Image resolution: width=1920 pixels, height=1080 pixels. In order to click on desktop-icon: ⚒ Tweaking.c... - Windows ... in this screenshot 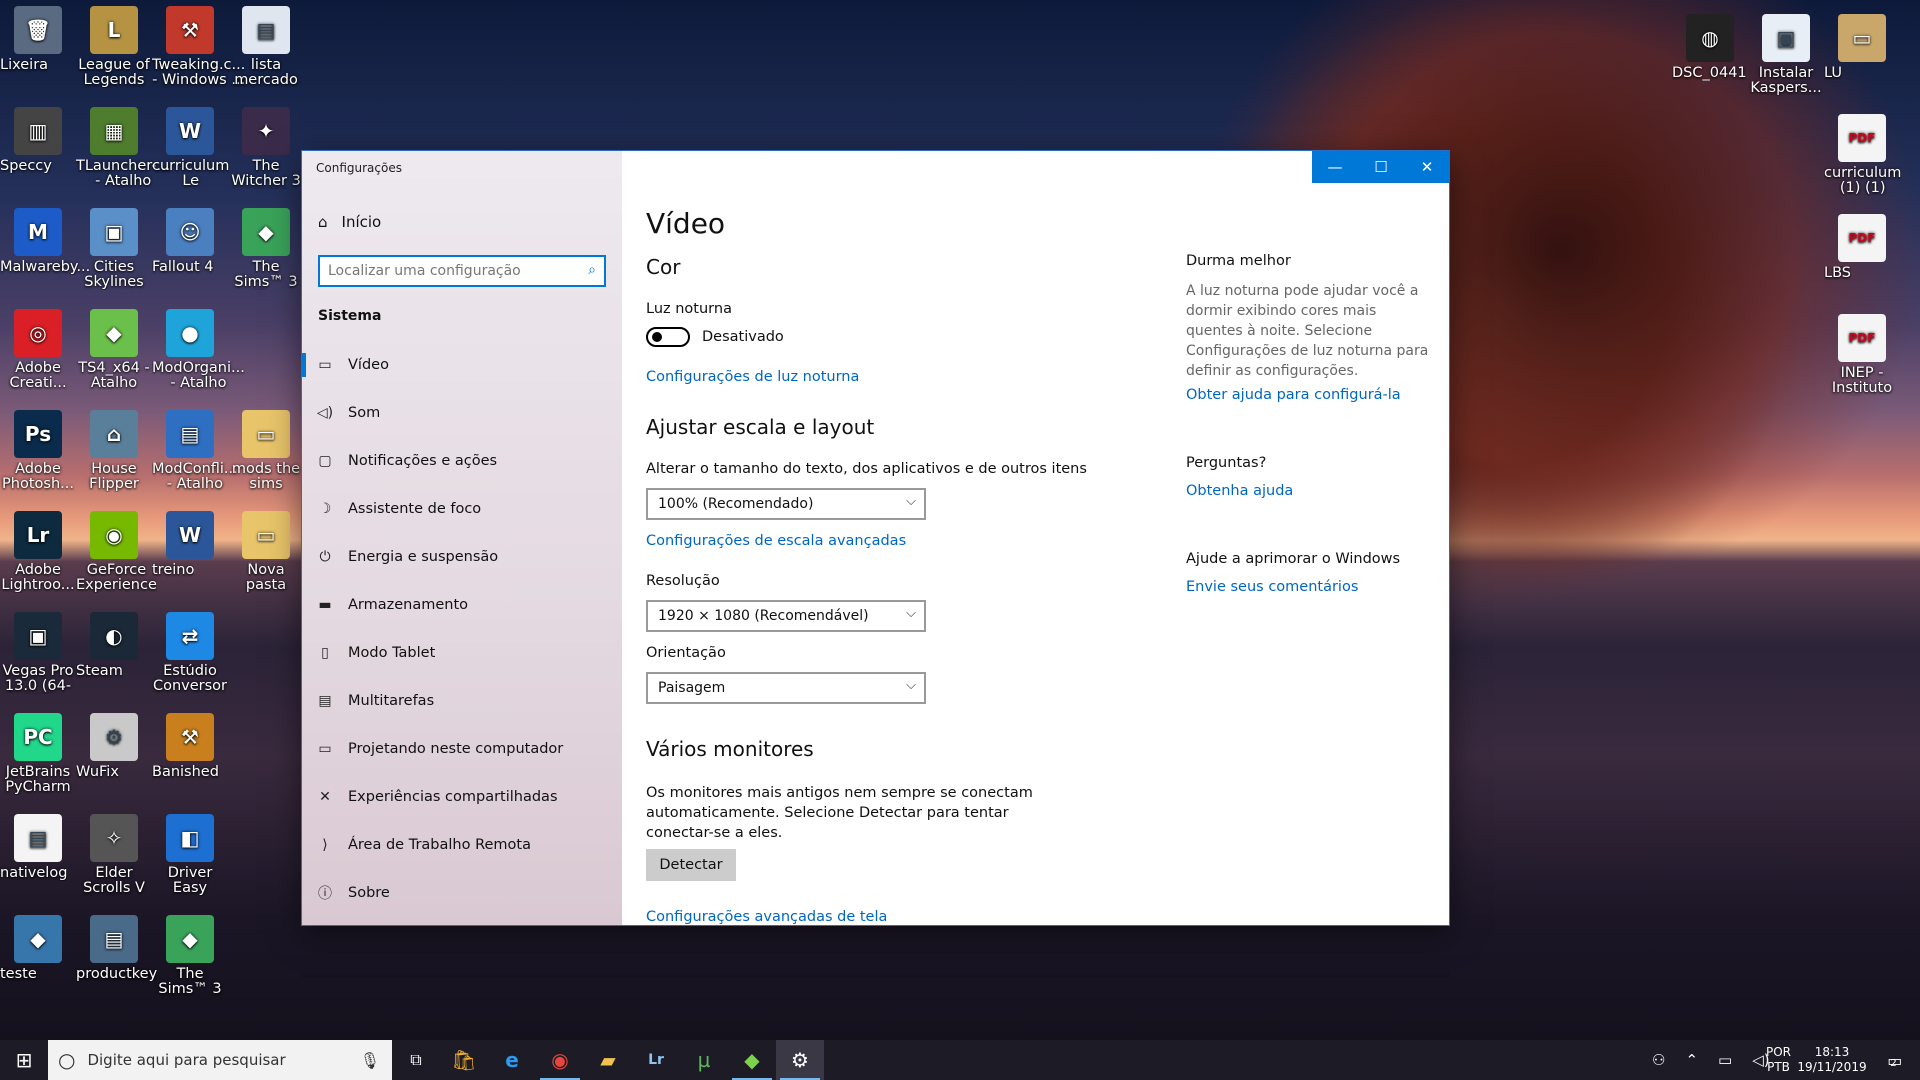, I will do `click(198, 47)`.